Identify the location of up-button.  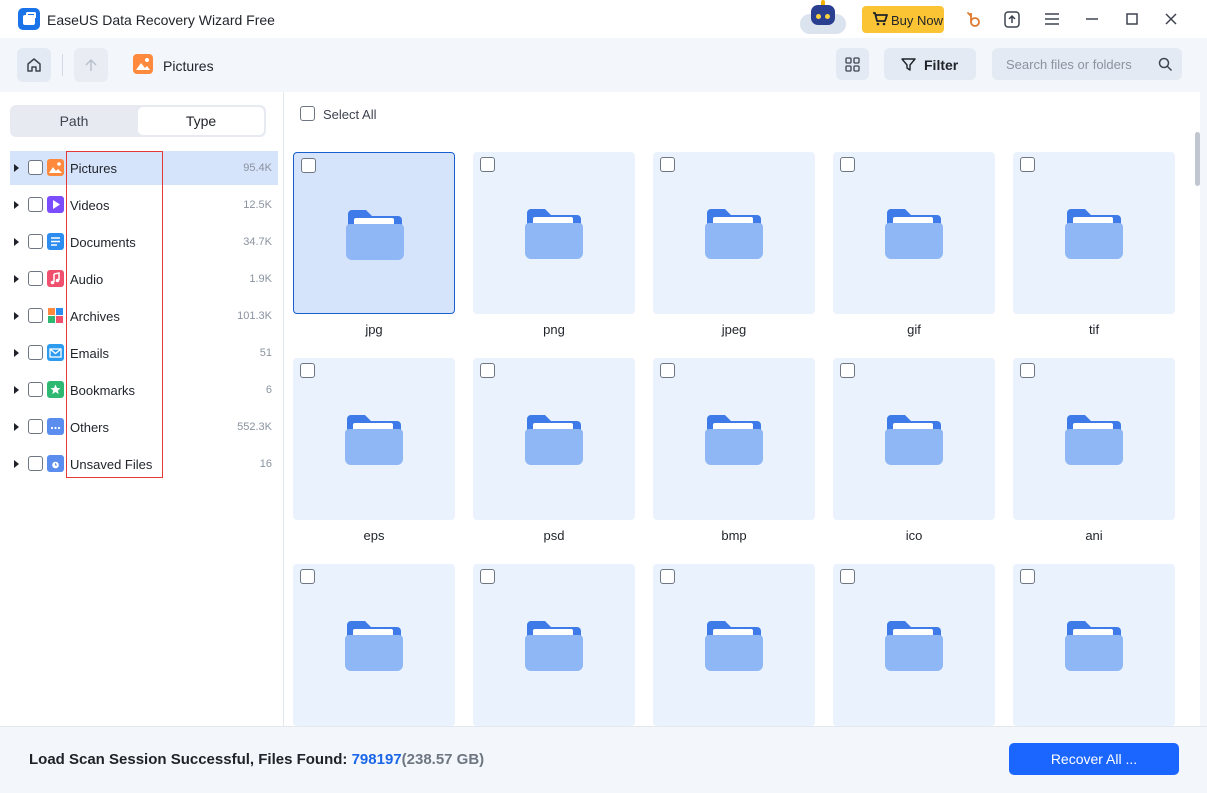
(91, 65).